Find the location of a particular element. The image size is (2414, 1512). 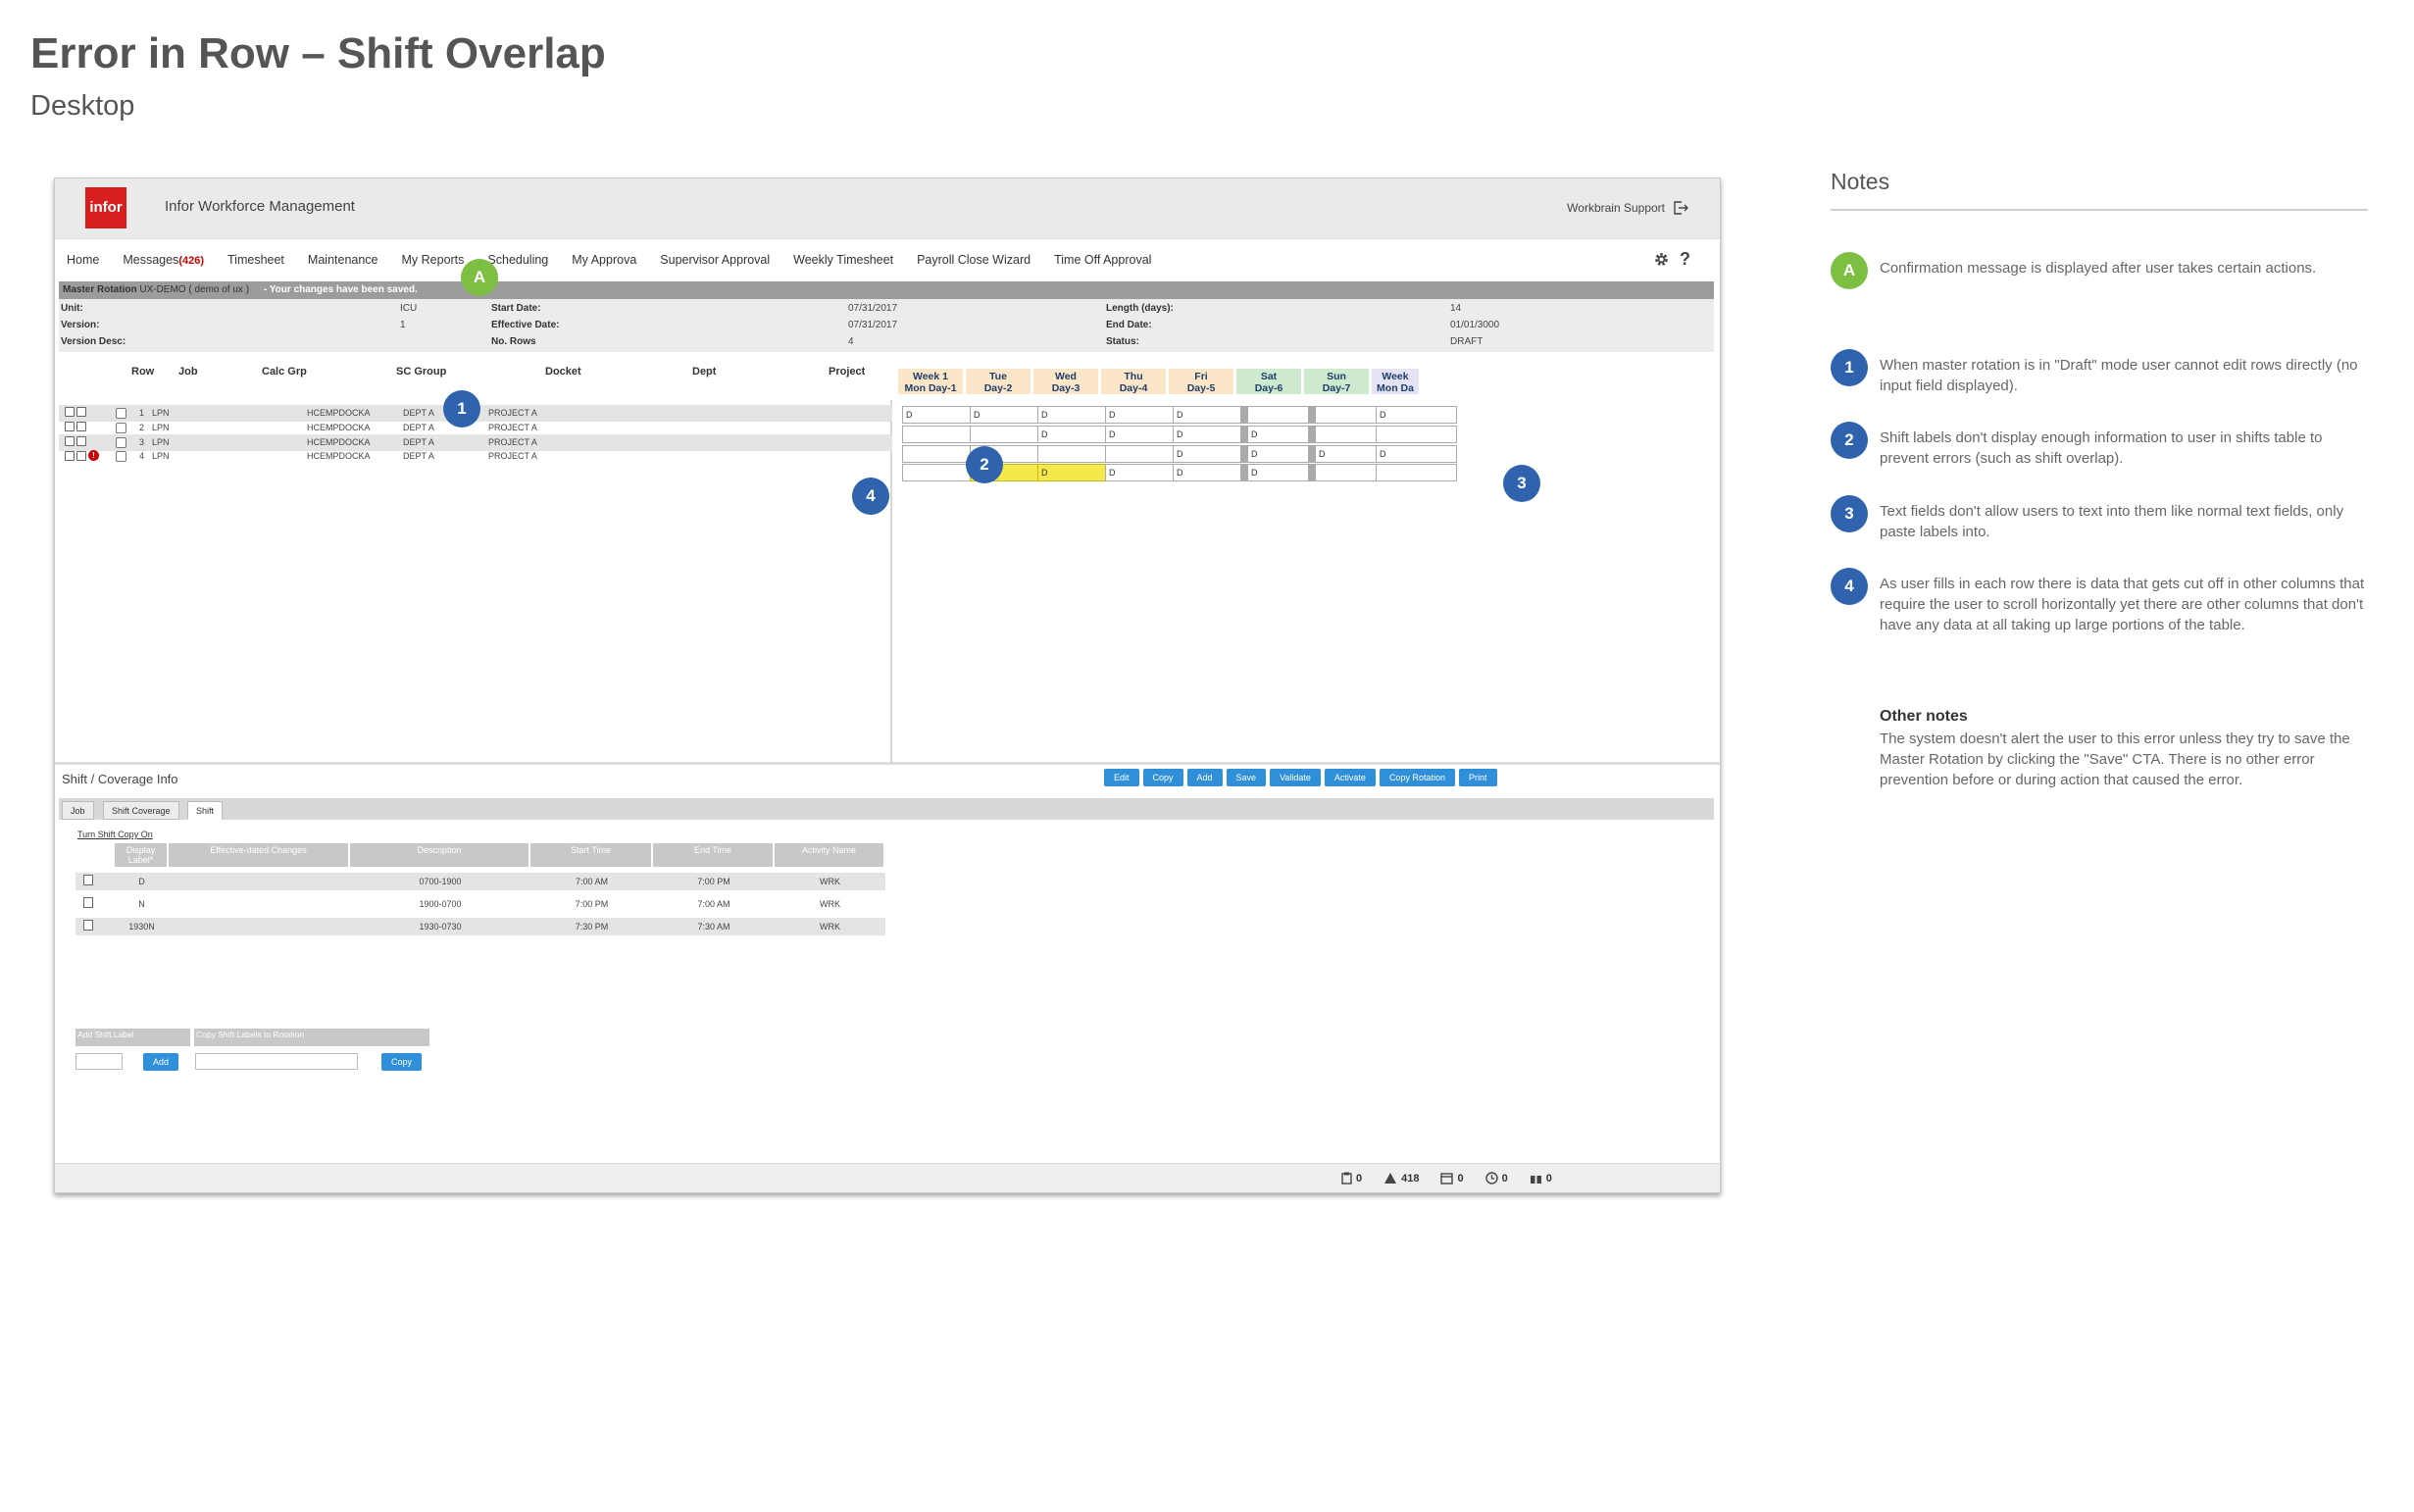

day-header-top: Sat is located at coordinates (1269, 376).